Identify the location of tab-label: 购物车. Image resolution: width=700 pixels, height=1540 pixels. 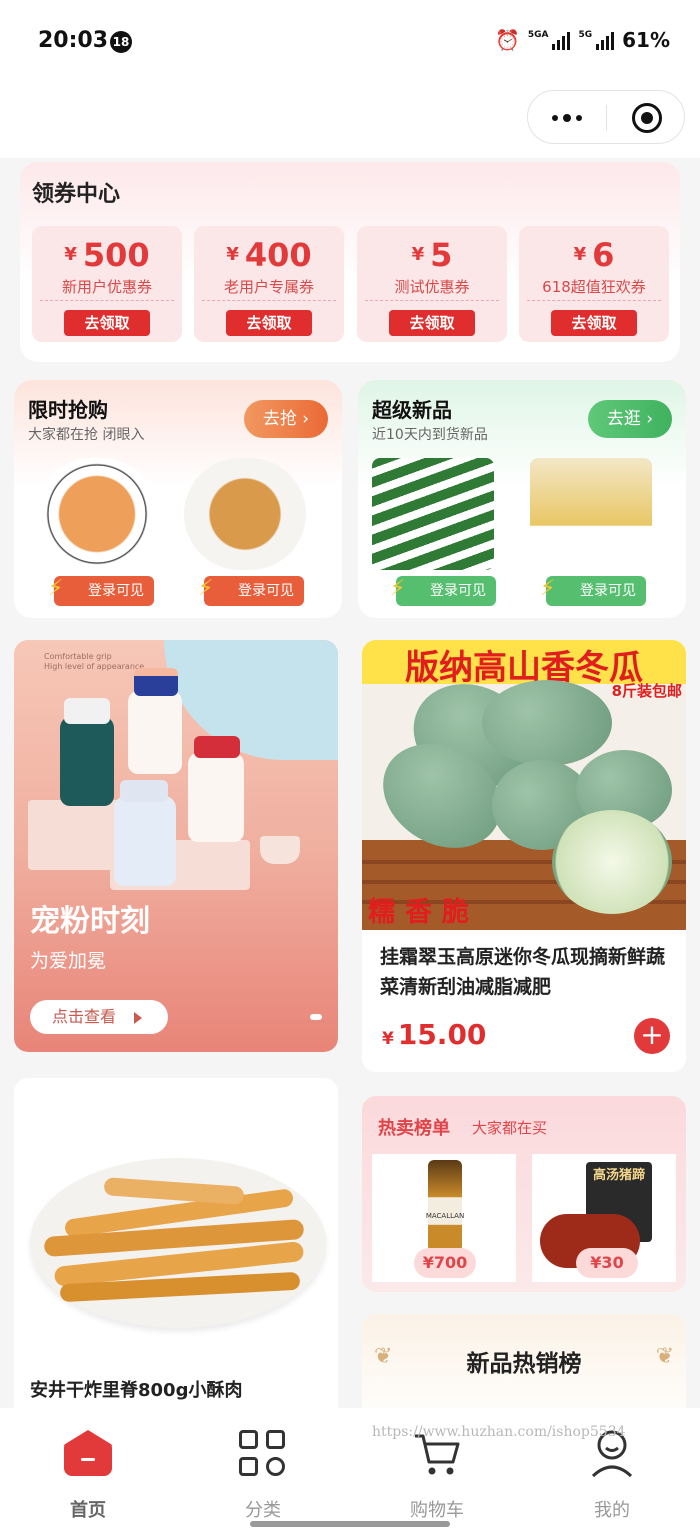
(437, 1510).